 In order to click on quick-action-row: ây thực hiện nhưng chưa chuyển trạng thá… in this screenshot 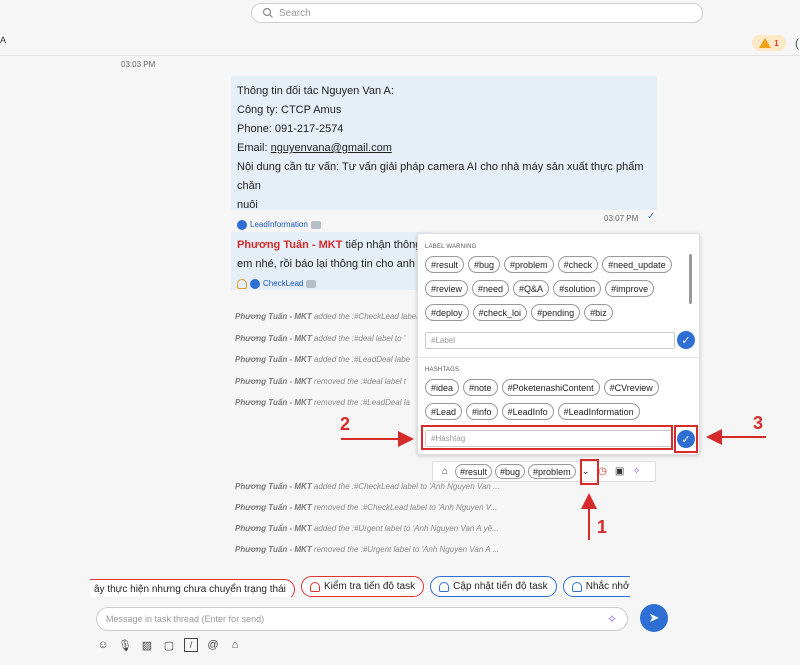, I will do `click(360, 586)`.